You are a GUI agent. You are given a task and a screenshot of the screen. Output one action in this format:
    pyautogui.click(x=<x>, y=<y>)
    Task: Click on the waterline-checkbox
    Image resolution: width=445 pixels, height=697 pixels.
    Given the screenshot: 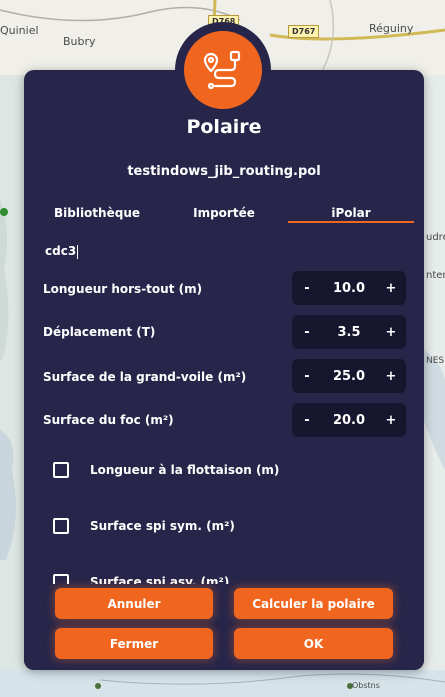 What is the action you would take?
    pyautogui.click(x=61, y=470)
    